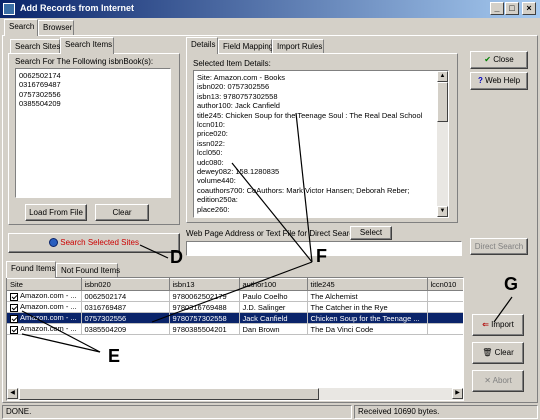  What do you see at coordinates (367, 329) in the screenshot?
I see `table-cell: The Da Vinci Code` at bounding box center [367, 329].